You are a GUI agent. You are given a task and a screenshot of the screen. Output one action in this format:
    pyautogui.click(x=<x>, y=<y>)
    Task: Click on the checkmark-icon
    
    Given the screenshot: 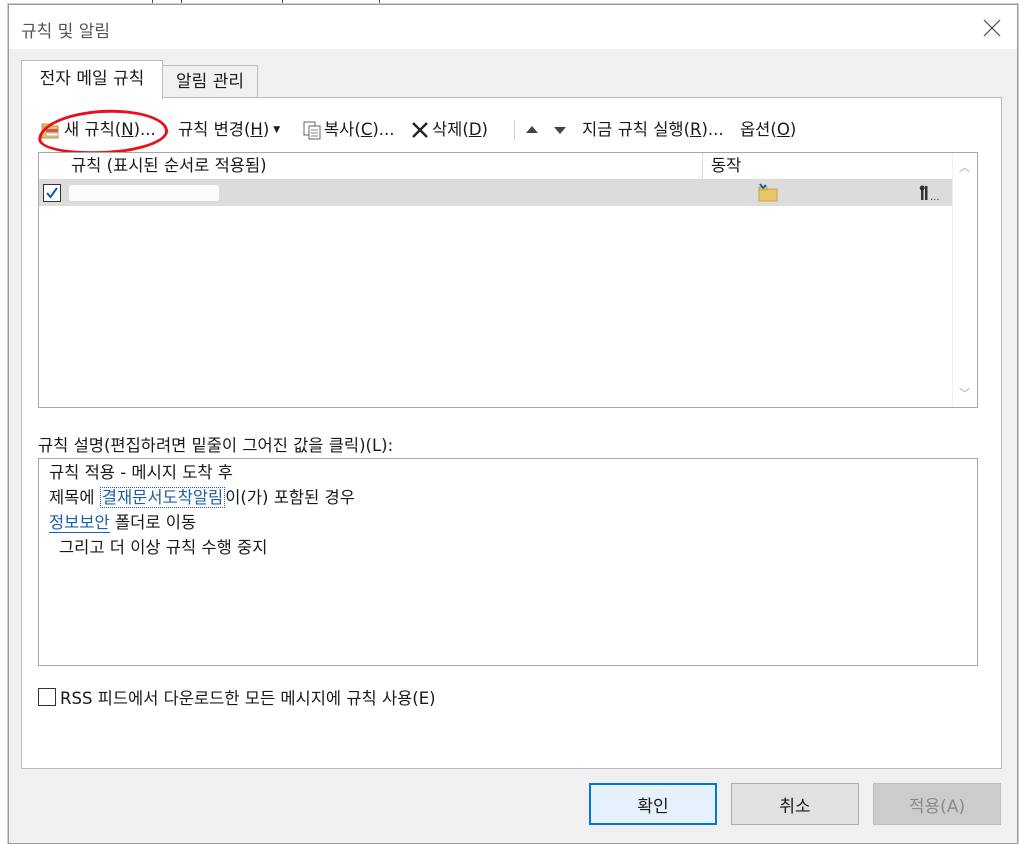 What is the action you would take?
    pyautogui.click(x=52, y=193)
    